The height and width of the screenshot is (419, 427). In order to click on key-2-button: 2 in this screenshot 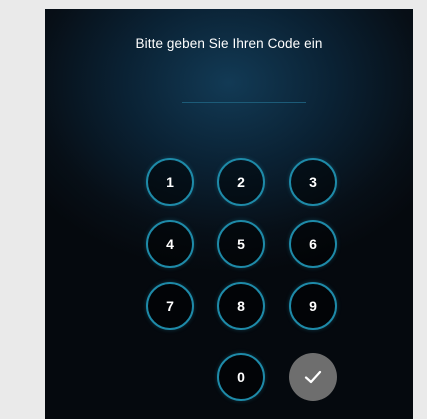, I will do `click(241, 182)`.